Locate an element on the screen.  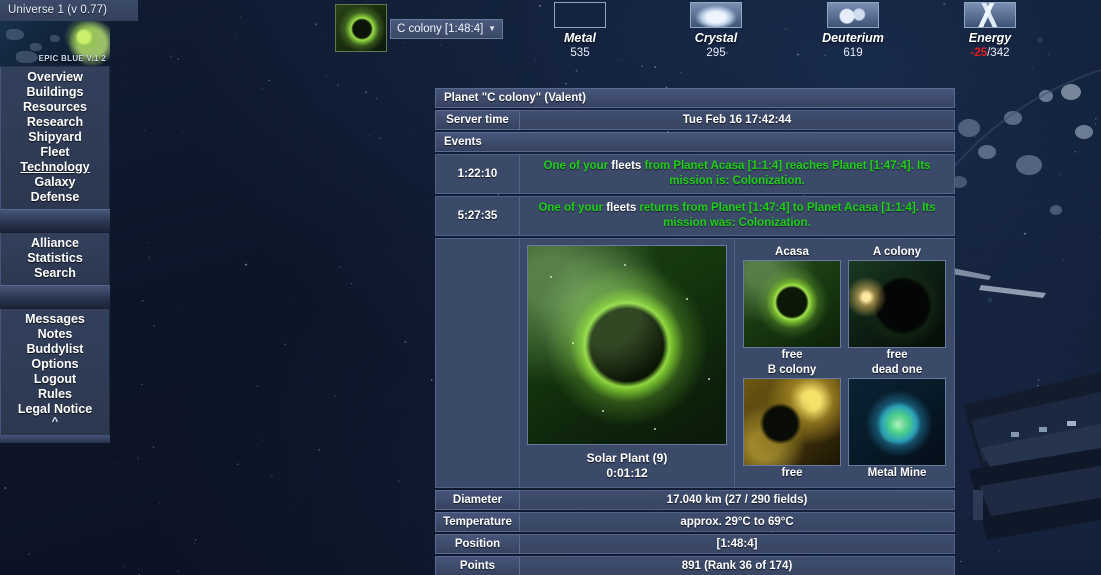
metal-icon is located at coordinates (580, 15).